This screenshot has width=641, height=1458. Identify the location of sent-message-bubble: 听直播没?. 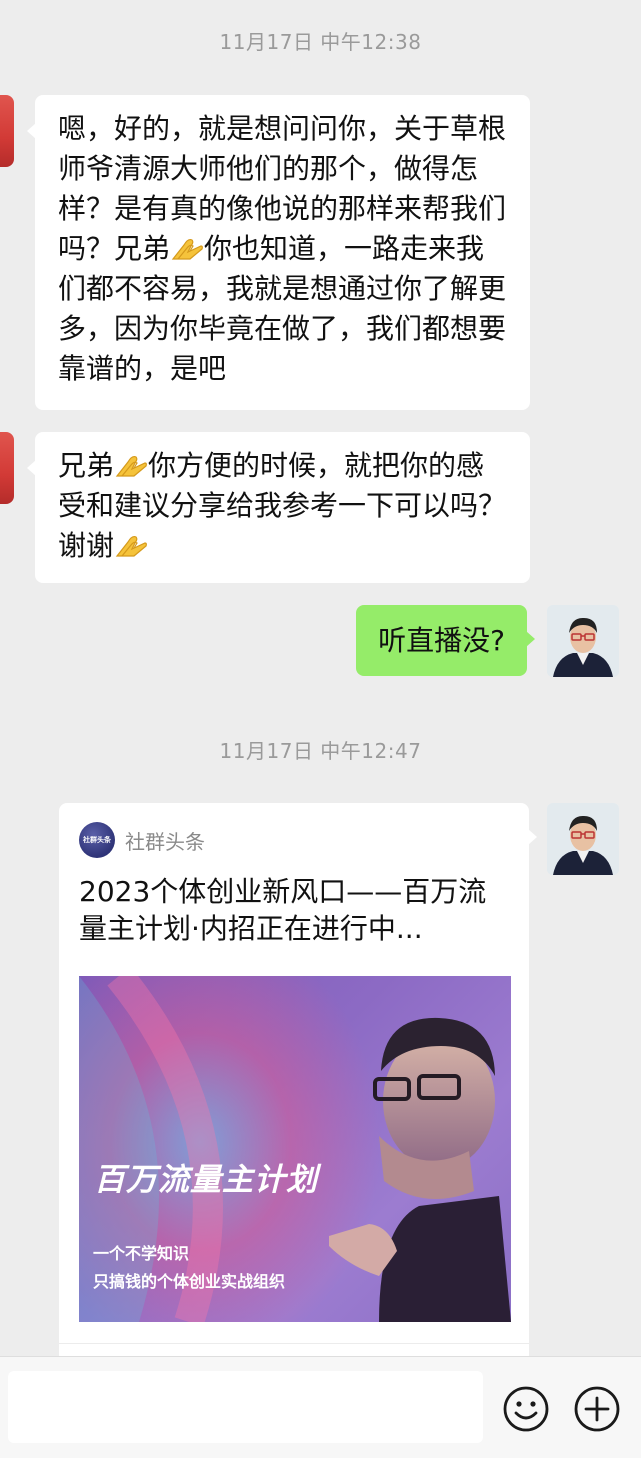
(445, 640).